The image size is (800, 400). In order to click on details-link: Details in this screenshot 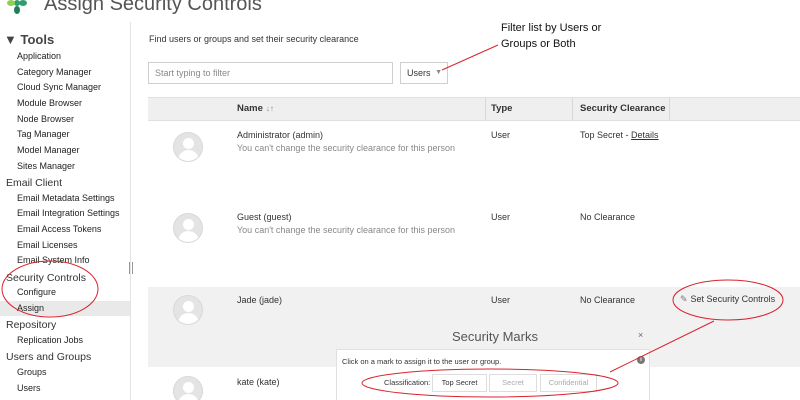, I will do `click(645, 135)`.